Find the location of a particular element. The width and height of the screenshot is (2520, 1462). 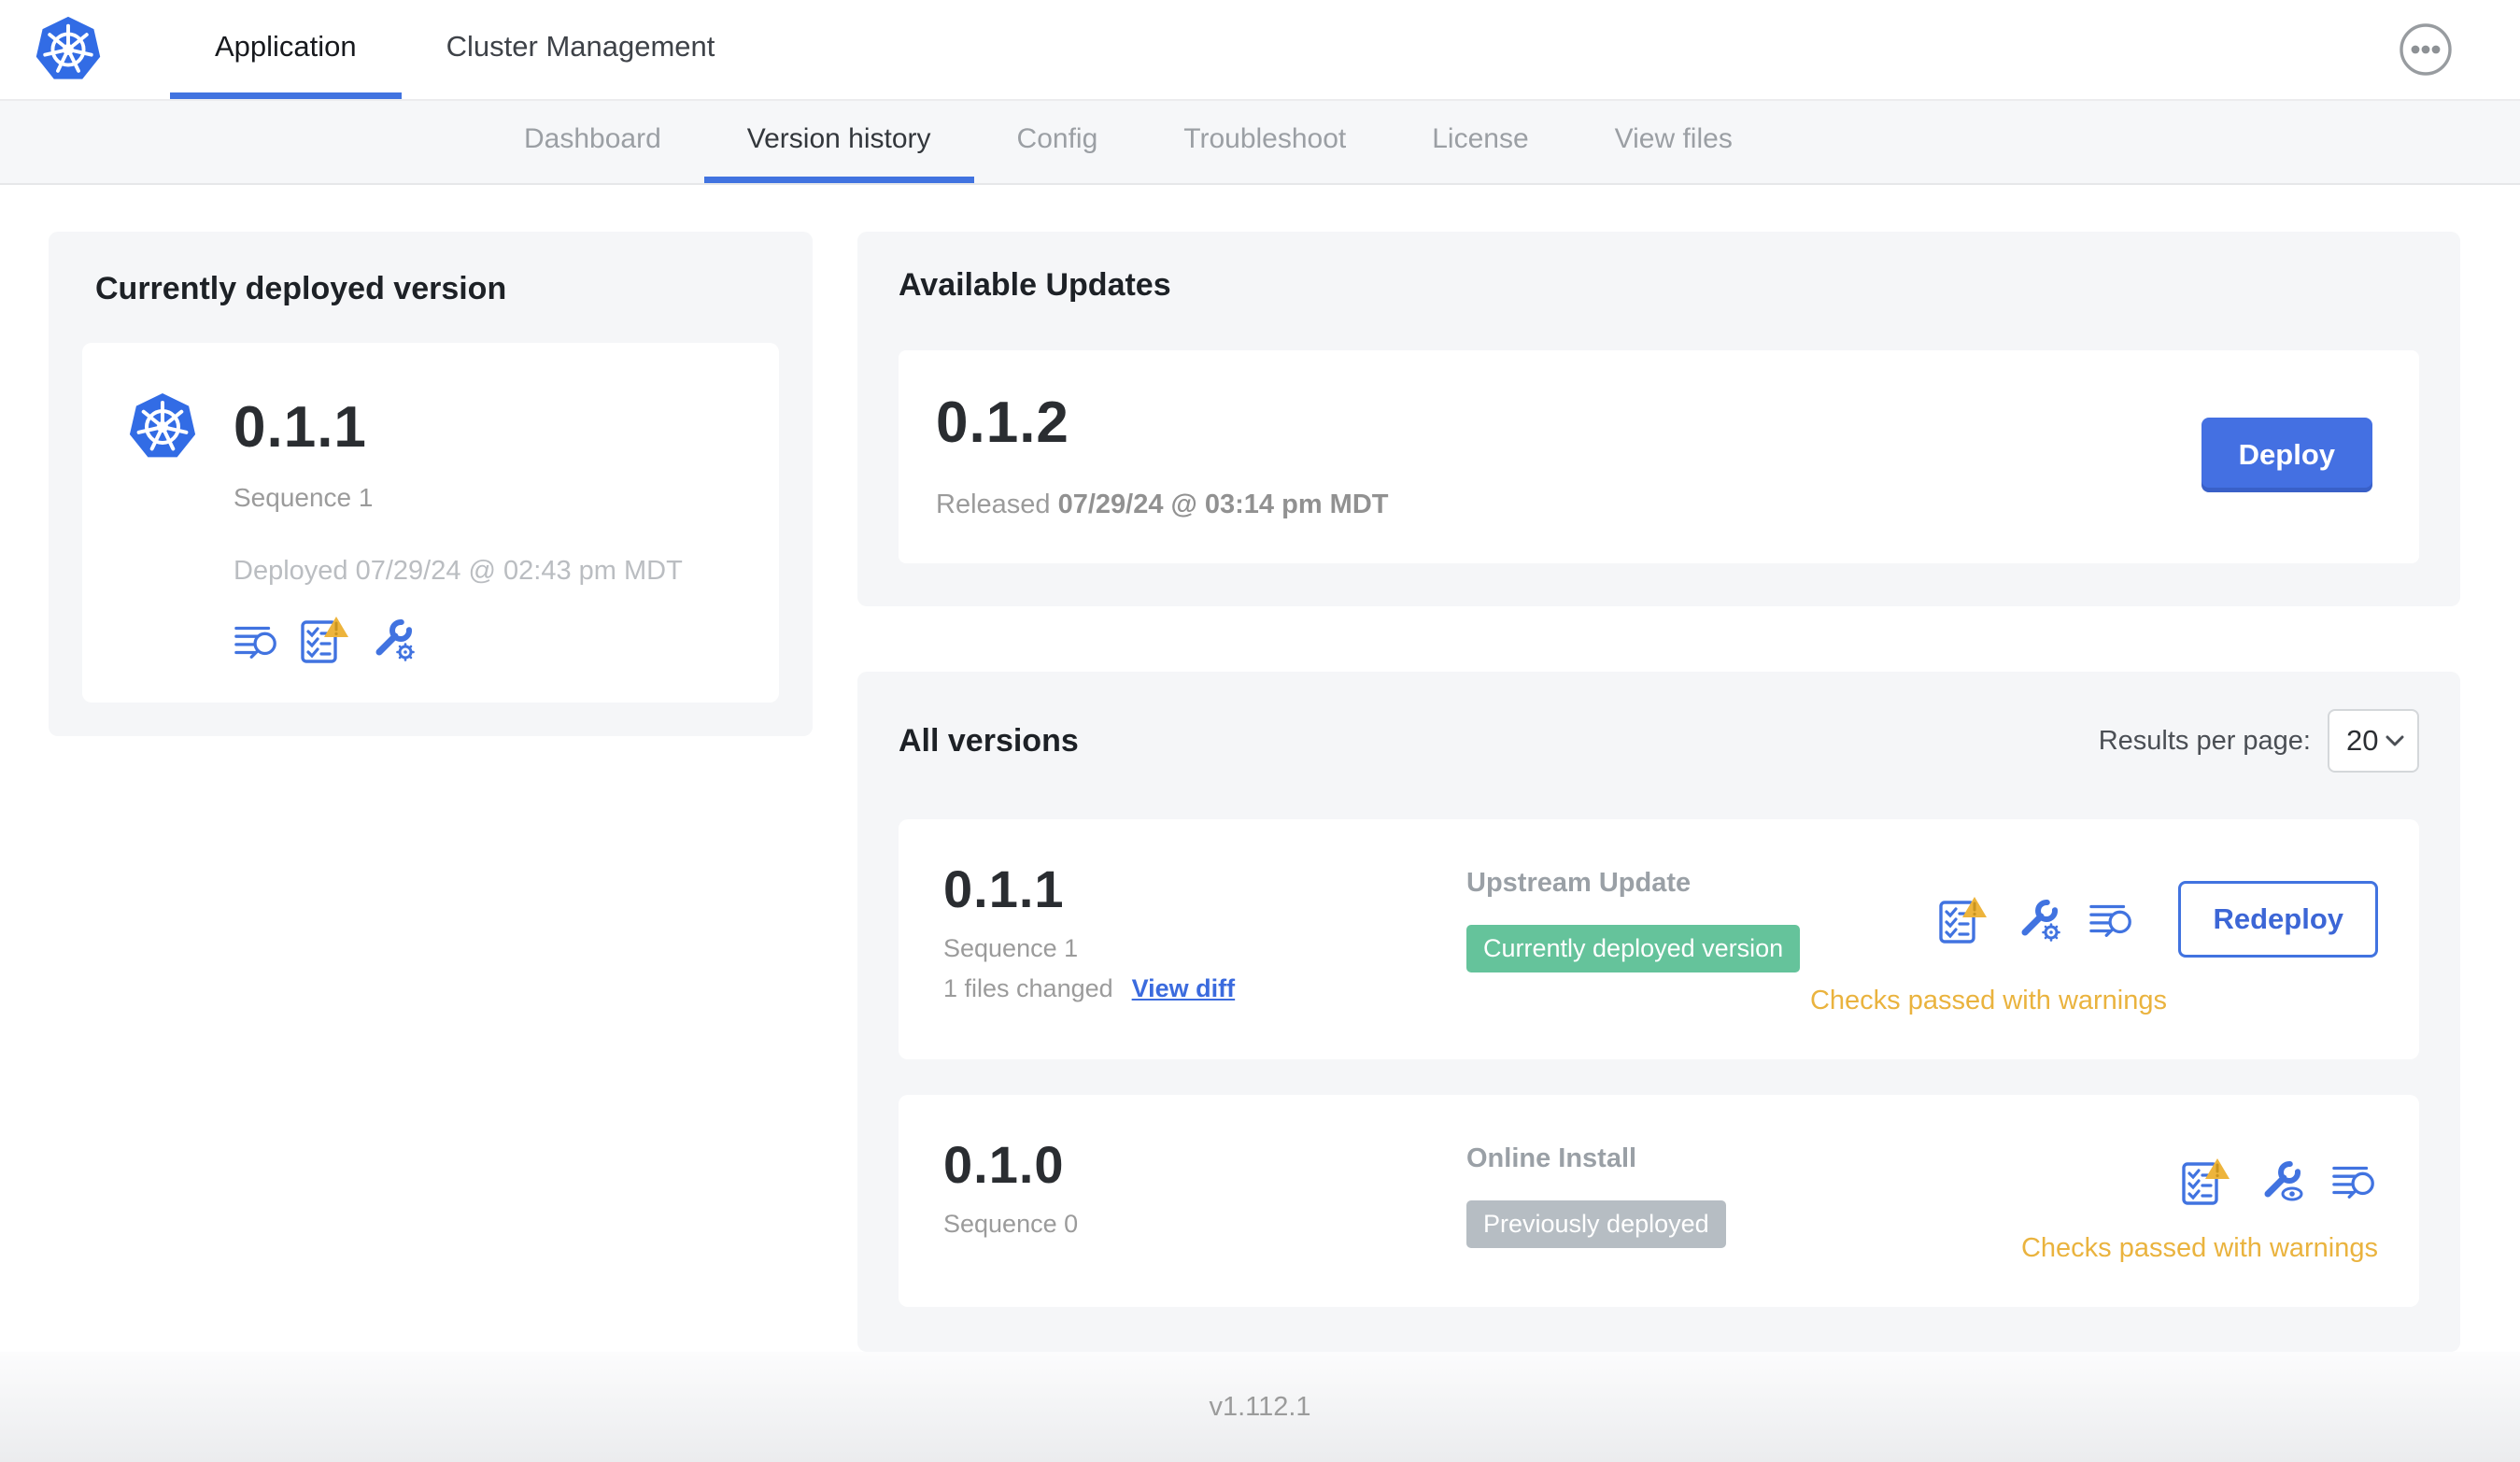

app-icon is located at coordinates (162, 426).